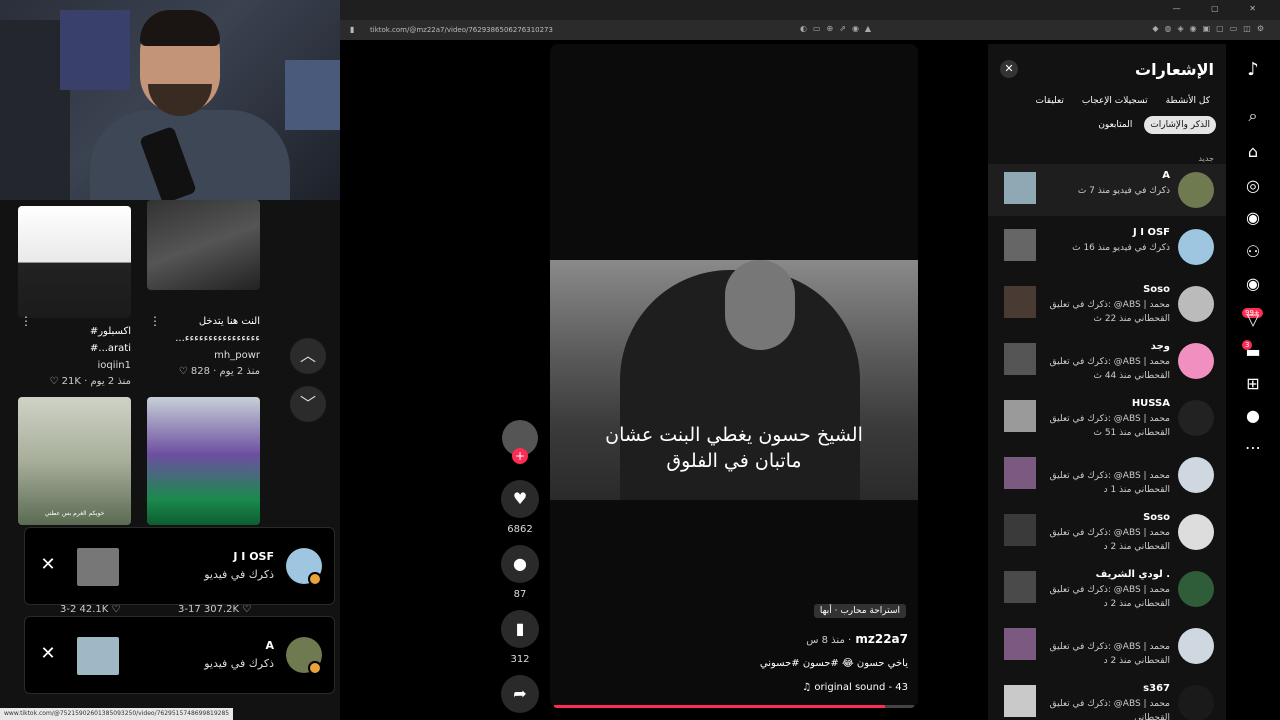 The image size is (1280, 720). I want to click on notification-item: s367 ذكرك في تعليق: @ABS | محمد القحطاني, so click(1107, 698).